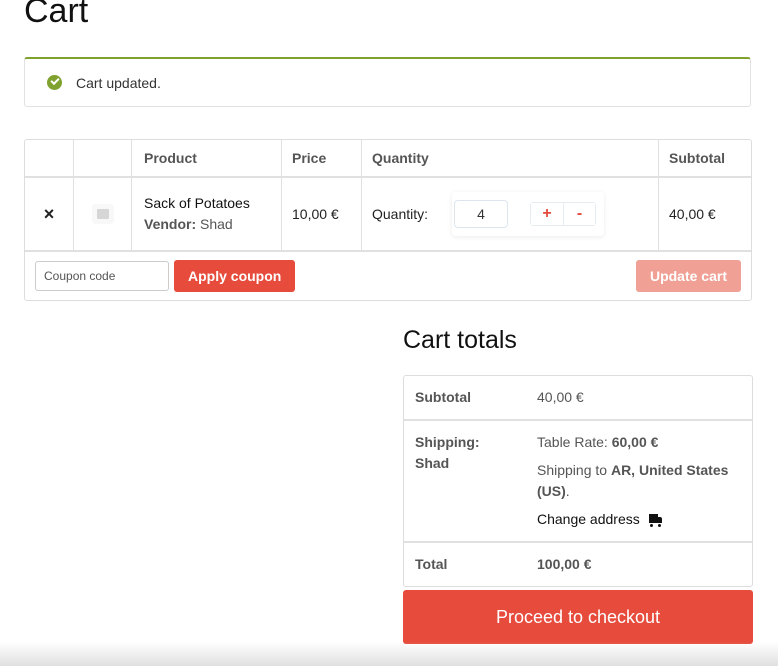 This screenshot has height=666, width=778. What do you see at coordinates (431, 564) in the screenshot?
I see `total-label: Total` at bounding box center [431, 564].